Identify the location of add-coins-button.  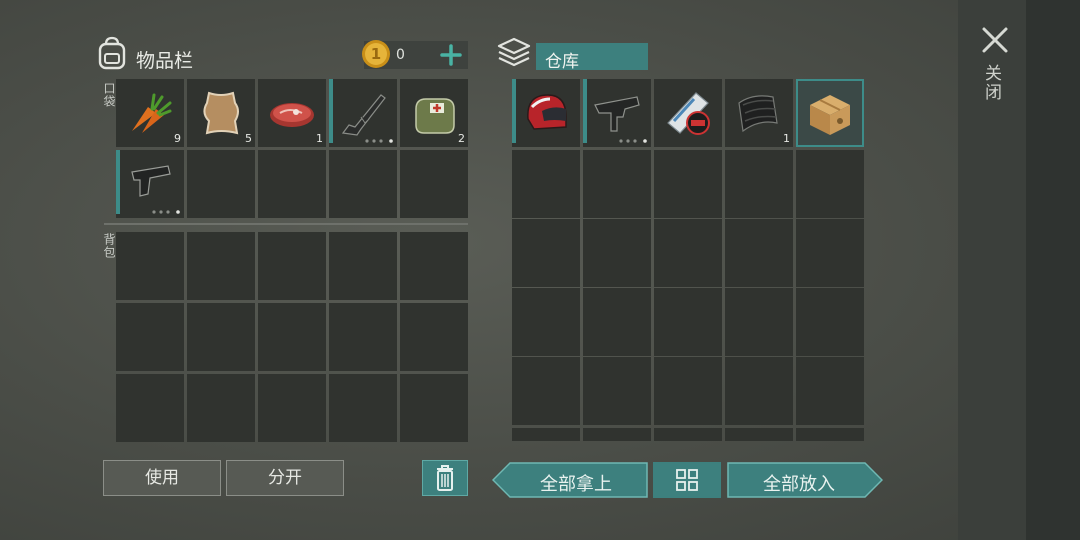
(451, 55).